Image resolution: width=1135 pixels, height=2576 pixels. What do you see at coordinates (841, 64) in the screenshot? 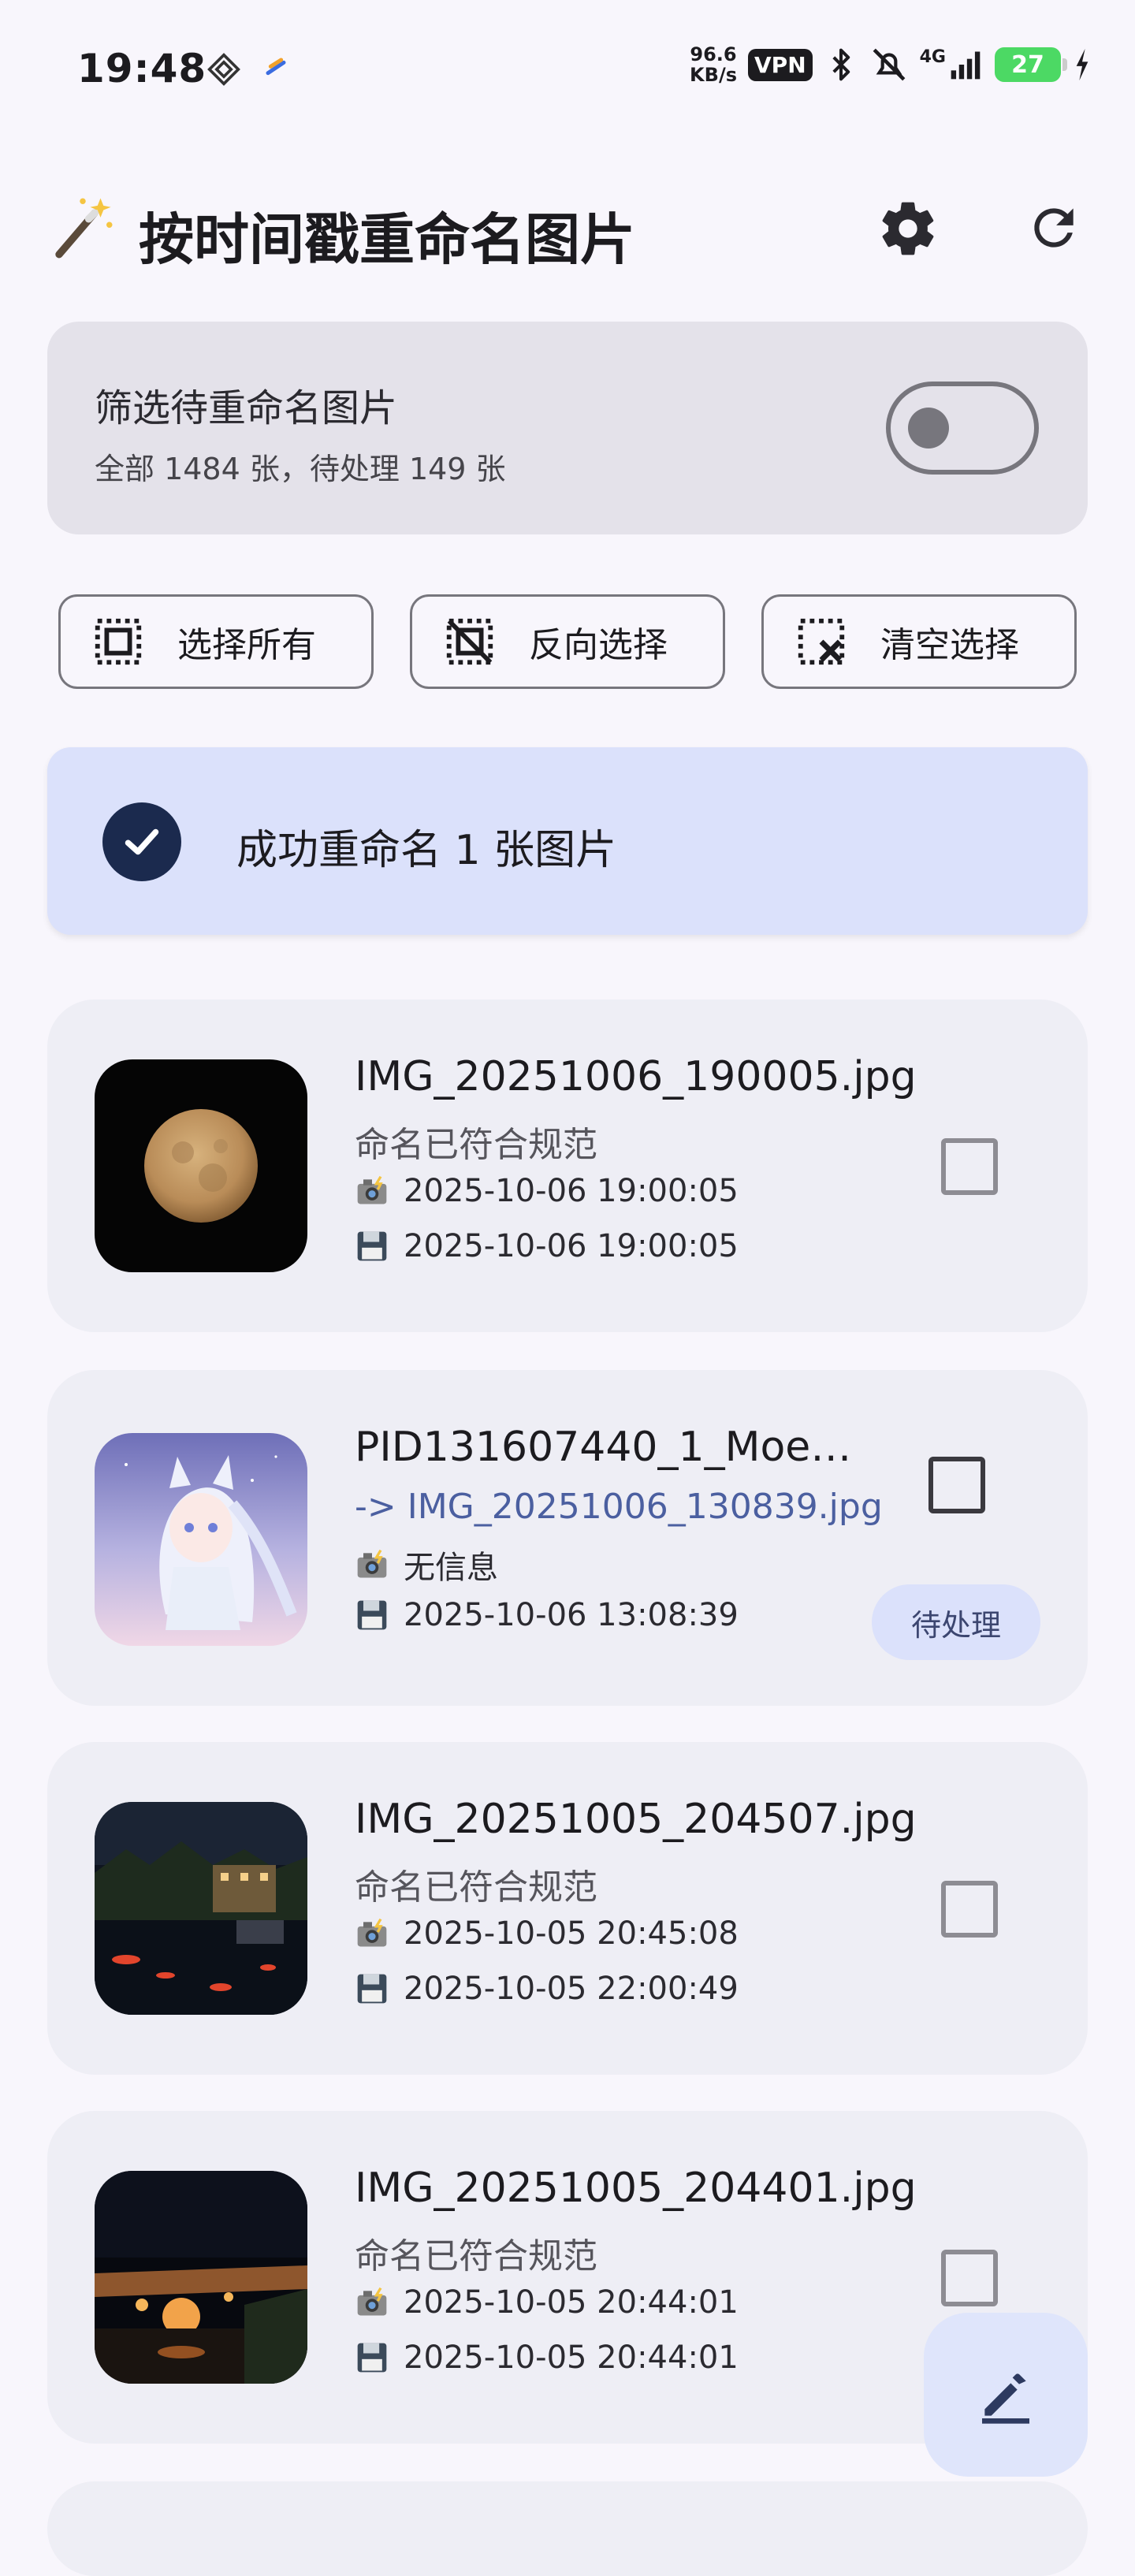
I see `bluetooth-icon` at bounding box center [841, 64].